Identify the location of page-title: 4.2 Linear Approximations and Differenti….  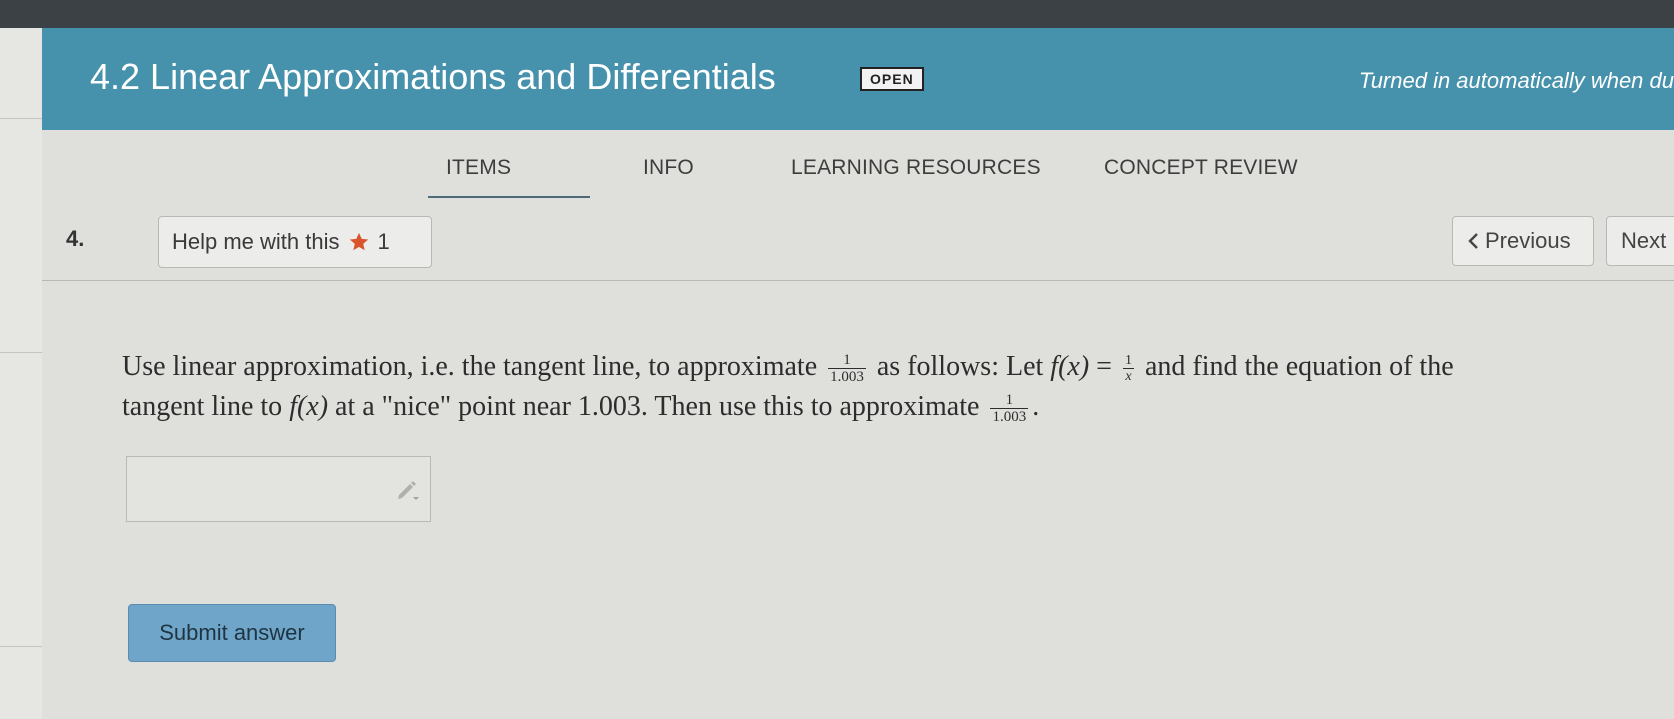
(433, 76).